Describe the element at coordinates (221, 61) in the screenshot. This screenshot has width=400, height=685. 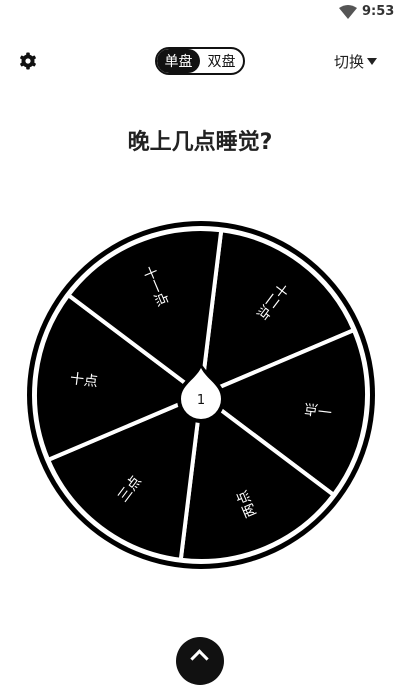
I see `tab-double-wheel: 双盘` at that location.